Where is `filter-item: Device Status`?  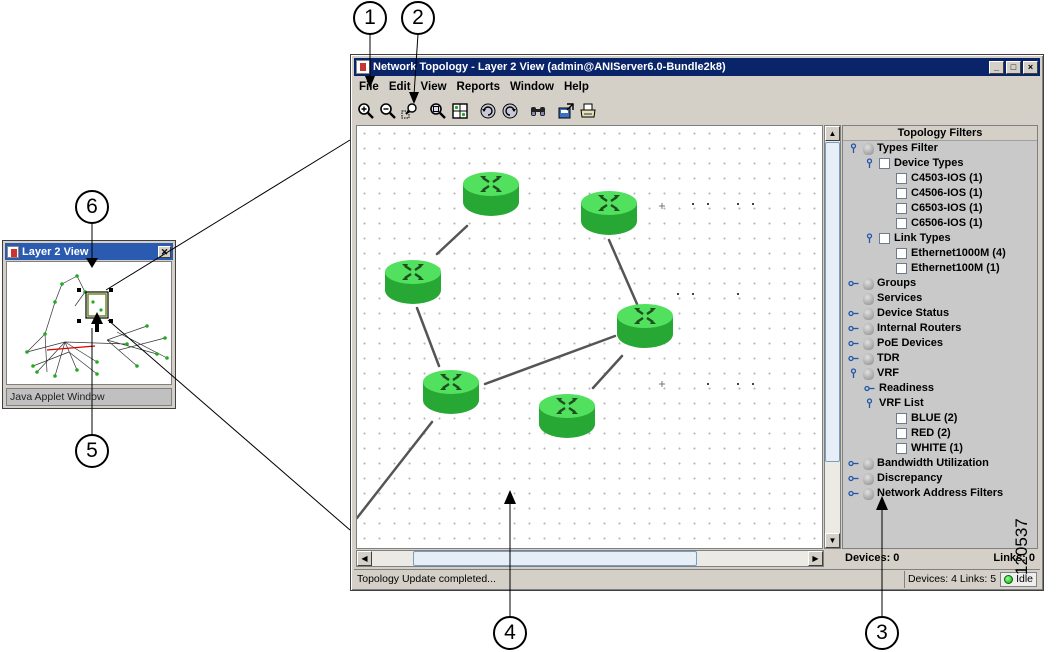 filter-item: Device Status is located at coordinates (940, 313).